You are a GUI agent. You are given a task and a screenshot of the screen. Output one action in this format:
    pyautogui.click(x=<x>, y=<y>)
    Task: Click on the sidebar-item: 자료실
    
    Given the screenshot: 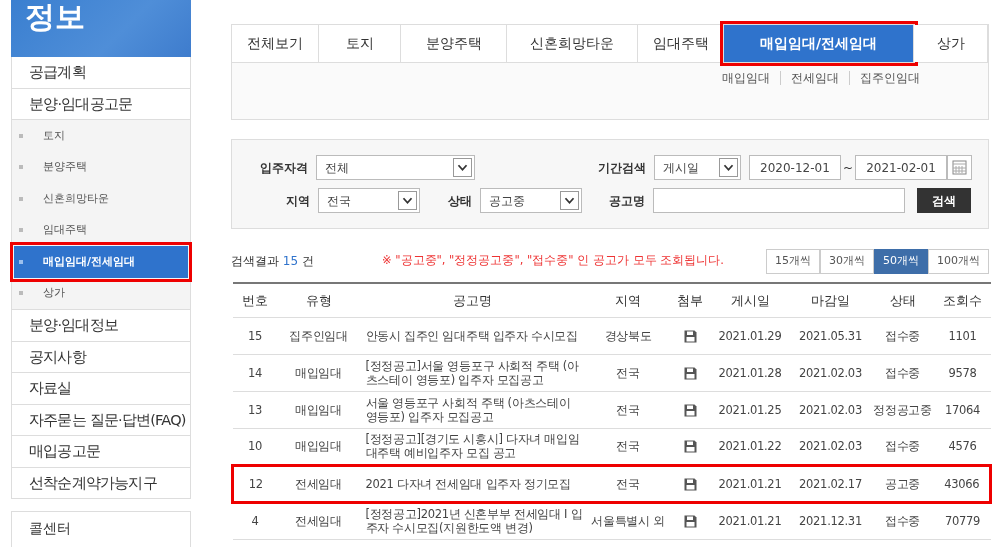 What is the action you would take?
    pyautogui.click(x=101, y=389)
    